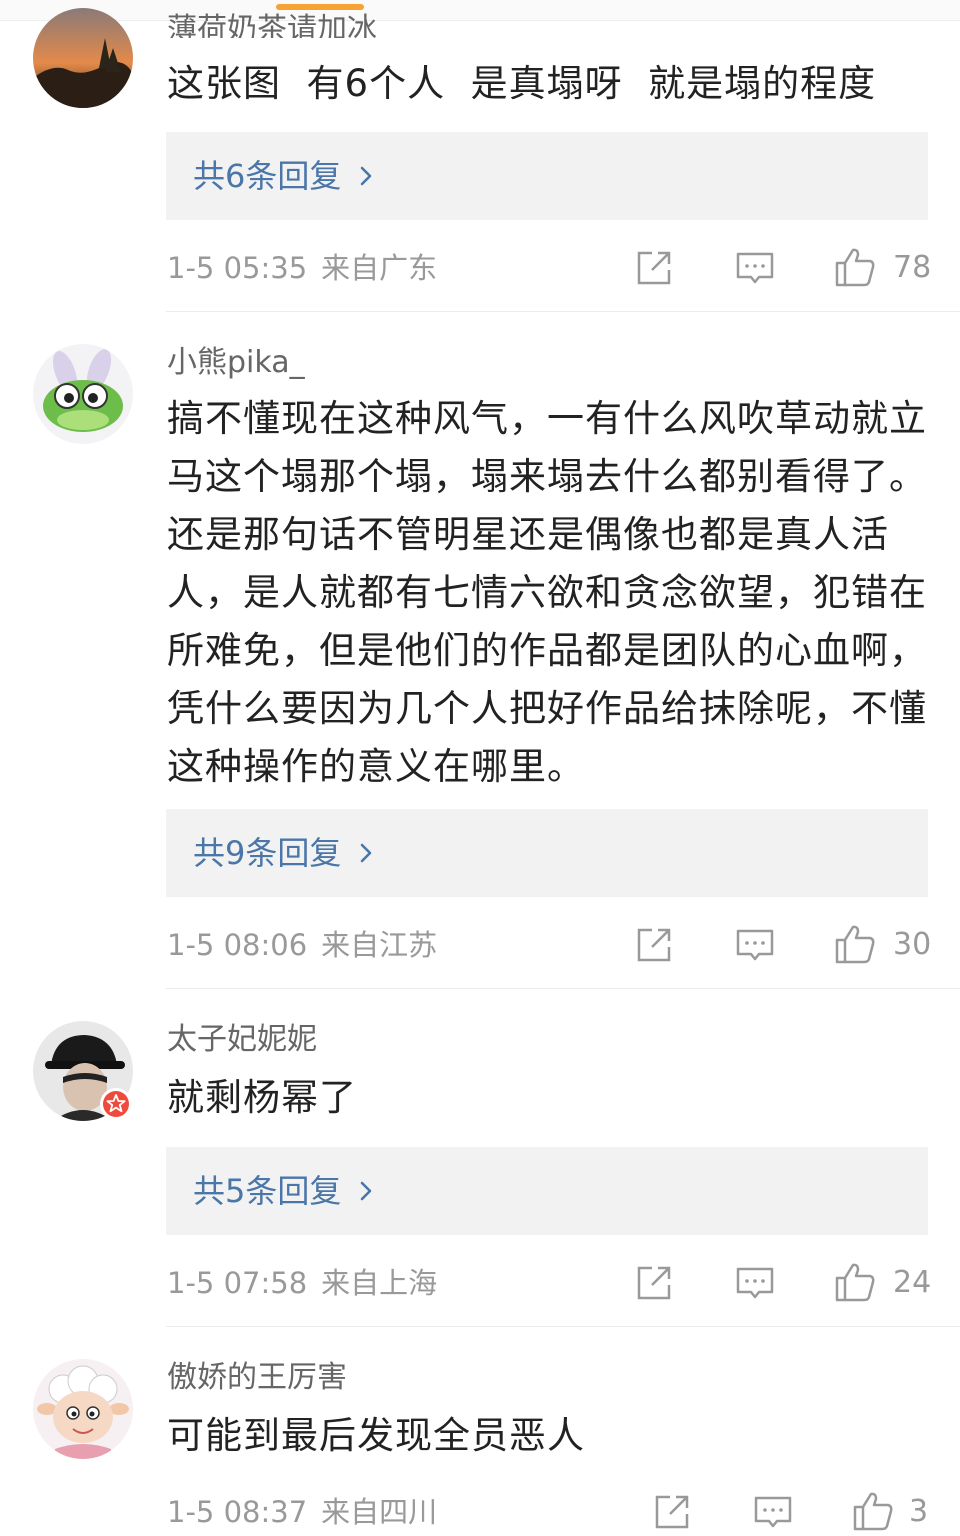  What do you see at coordinates (379, 1512) in the screenshot?
I see `comment-location: 来自四川` at bounding box center [379, 1512].